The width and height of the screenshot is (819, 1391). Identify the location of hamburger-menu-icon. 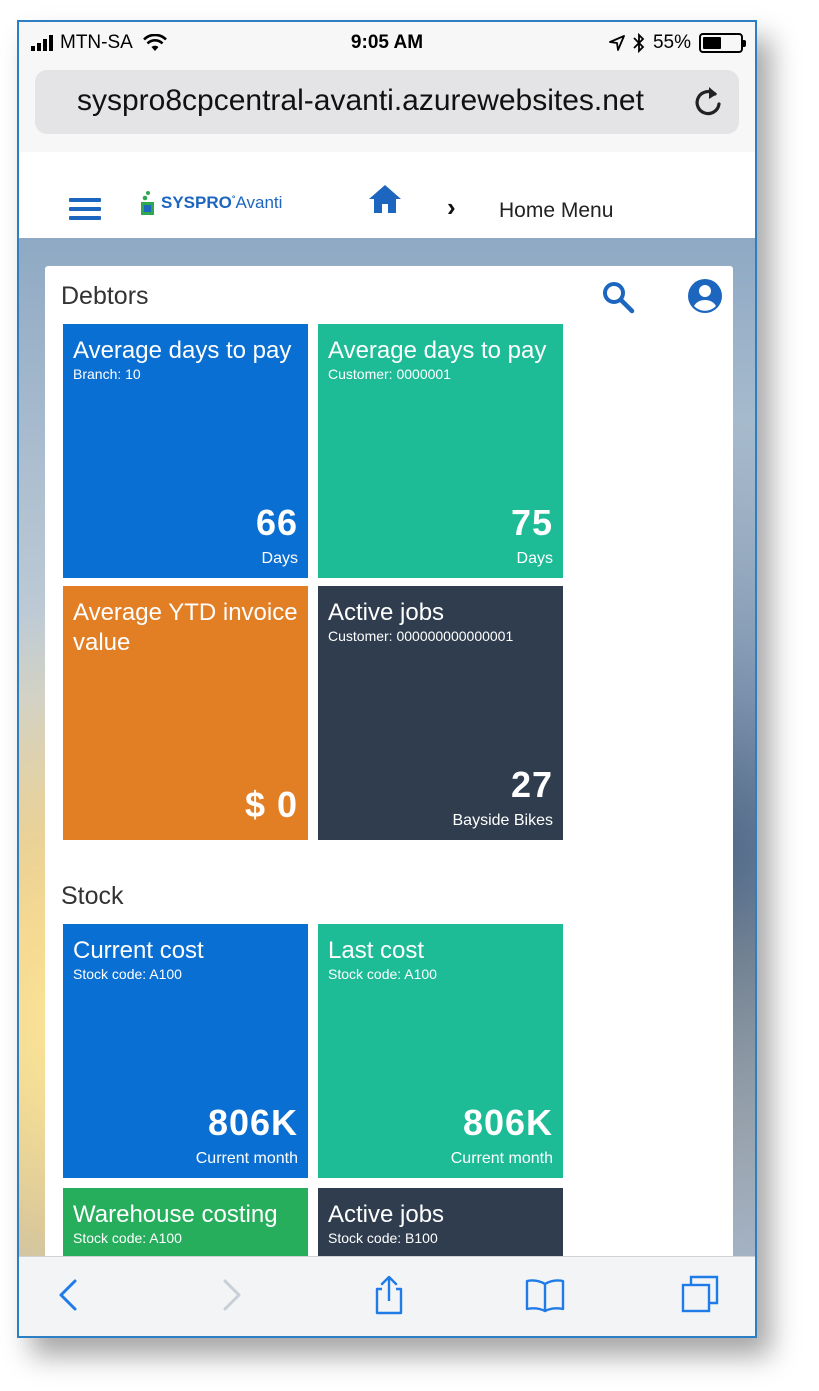
(85, 209).